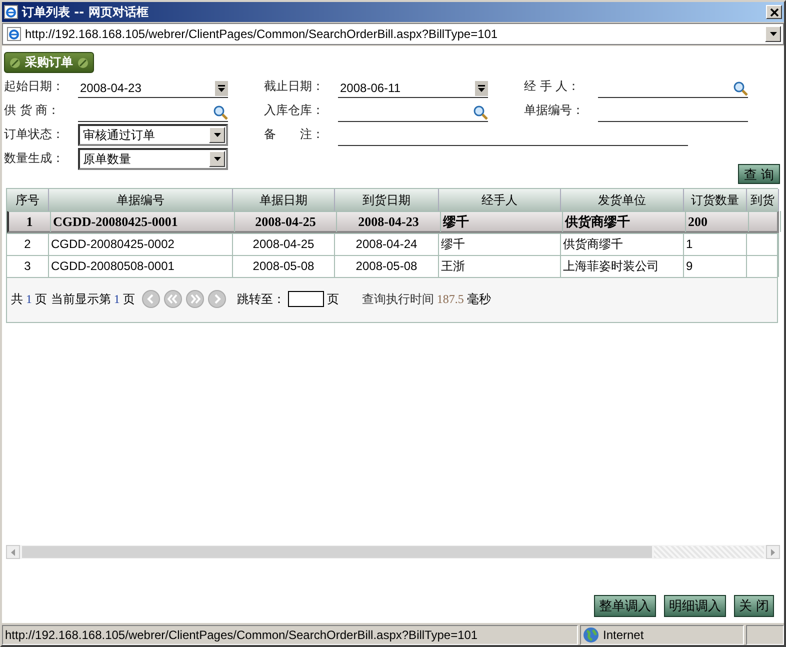 This screenshot has width=786, height=647. Describe the element at coordinates (717, 221) in the screenshot. I see `table-cell: 200` at that location.